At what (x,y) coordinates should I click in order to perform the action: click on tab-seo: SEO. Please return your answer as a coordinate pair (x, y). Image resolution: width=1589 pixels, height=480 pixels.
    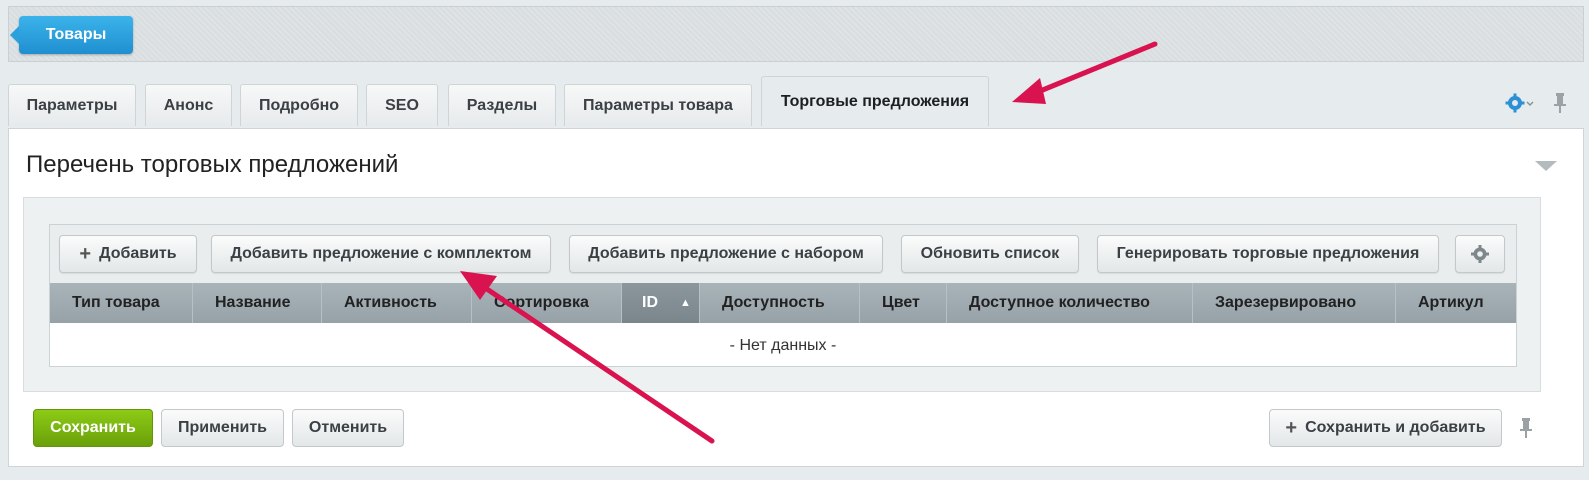
    Looking at the image, I should click on (402, 105).